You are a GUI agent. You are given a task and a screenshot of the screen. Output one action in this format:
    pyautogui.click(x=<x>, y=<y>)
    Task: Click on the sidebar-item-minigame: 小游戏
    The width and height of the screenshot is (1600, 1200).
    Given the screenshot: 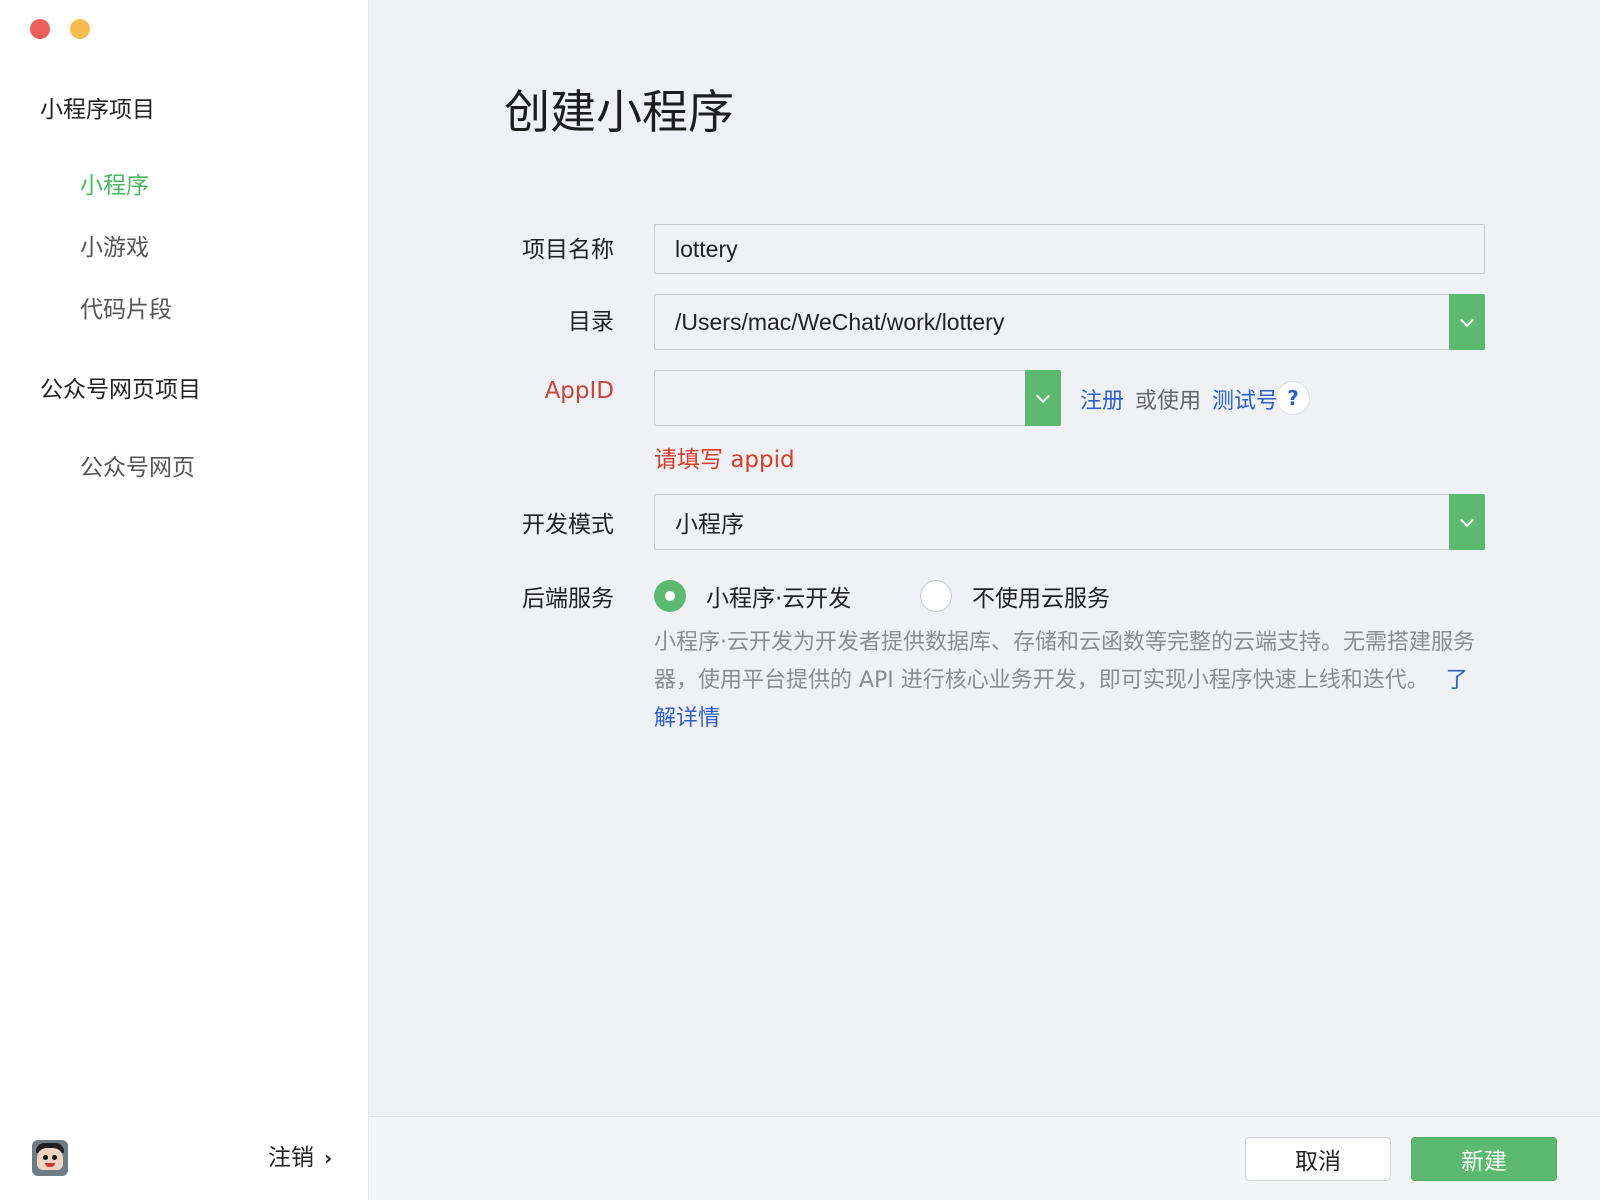 What is the action you would take?
    pyautogui.click(x=114, y=245)
    